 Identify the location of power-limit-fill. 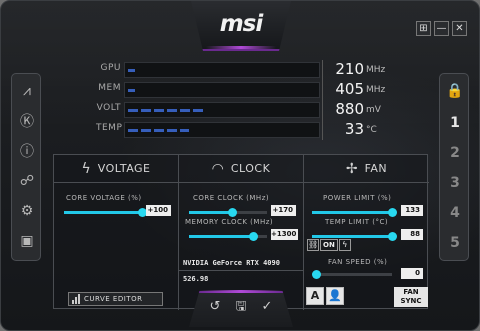
(352, 212).